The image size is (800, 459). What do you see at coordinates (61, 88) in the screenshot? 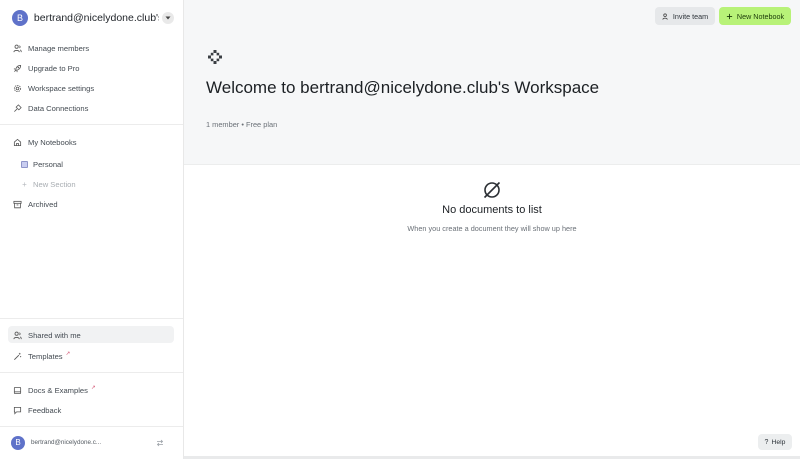
I see `sidebar-item-label: Workspace settings` at bounding box center [61, 88].